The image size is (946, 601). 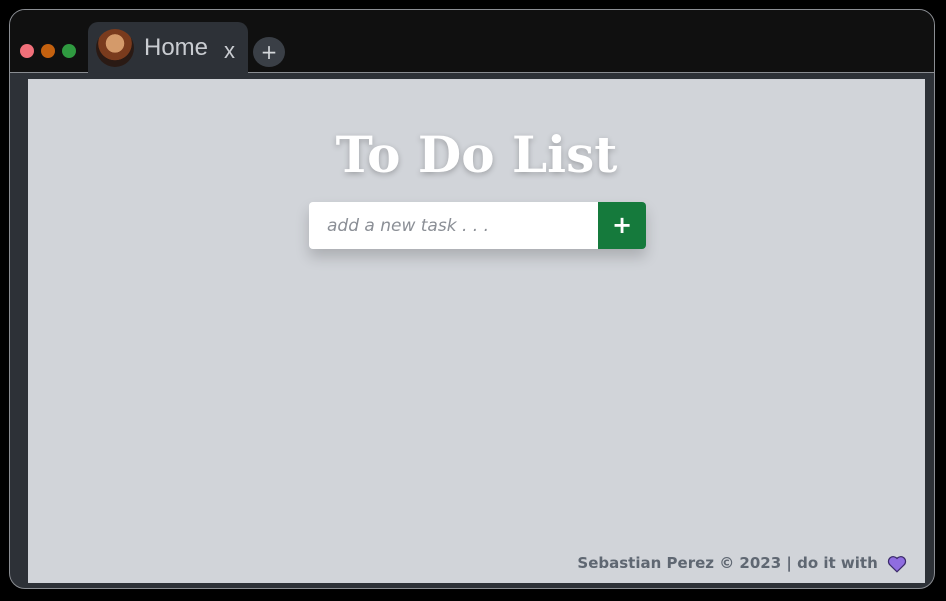 What do you see at coordinates (476, 154) in the screenshot?
I see `page-title: To Do List` at bounding box center [476, 154].